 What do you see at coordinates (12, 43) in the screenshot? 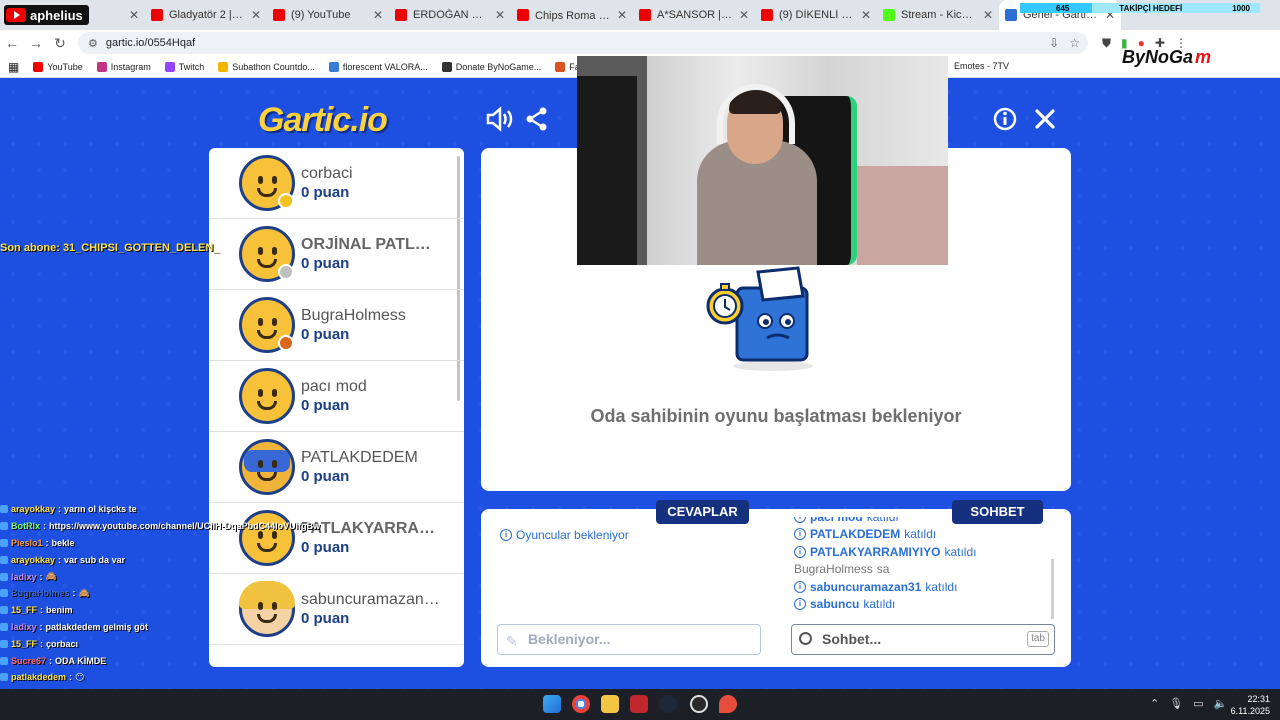
I see `back-arrow-icon: ←` at bounding box center [12, 43].